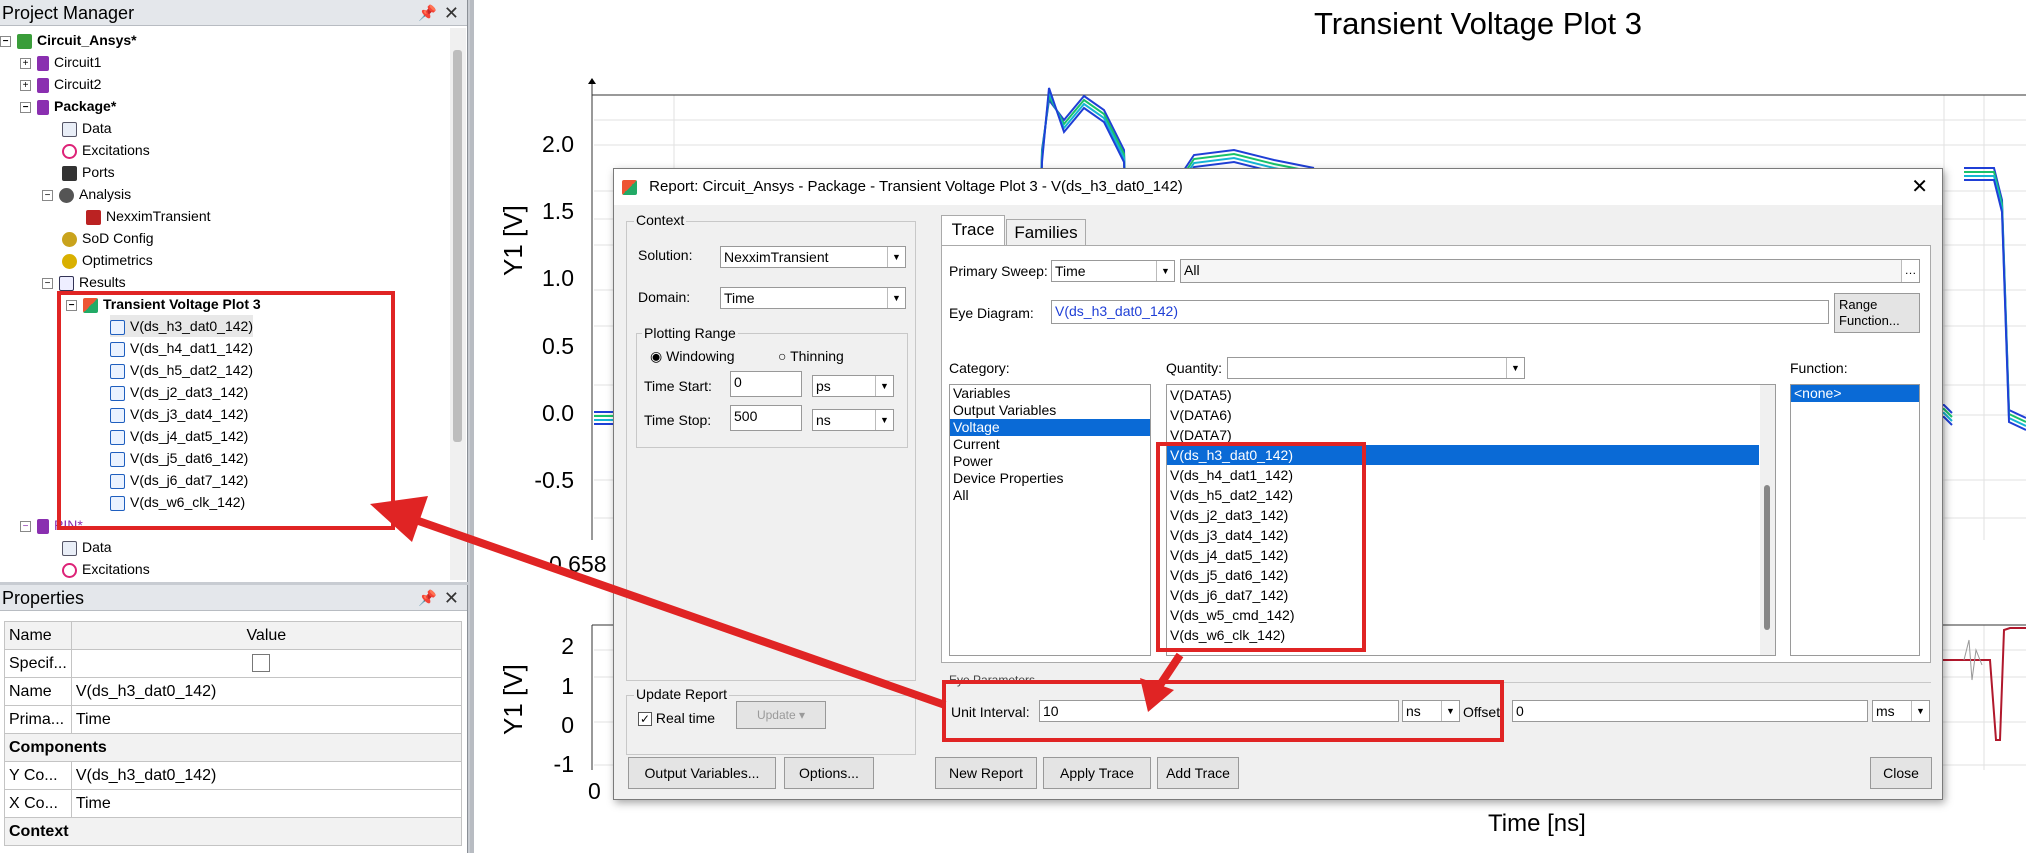 This screenshot has width=2026, height=853. I want to click on list-item: All, so click(1050, 495).